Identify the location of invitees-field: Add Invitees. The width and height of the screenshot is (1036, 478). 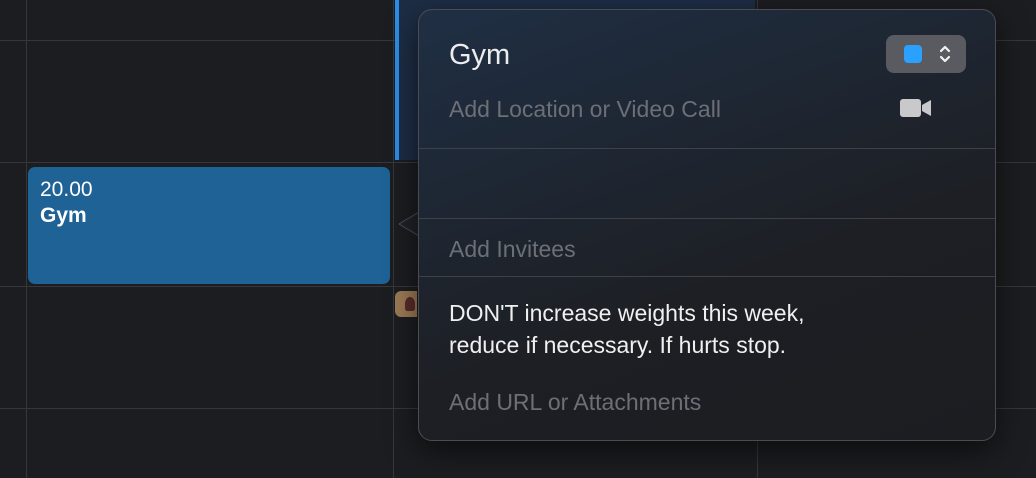
(512, 249).